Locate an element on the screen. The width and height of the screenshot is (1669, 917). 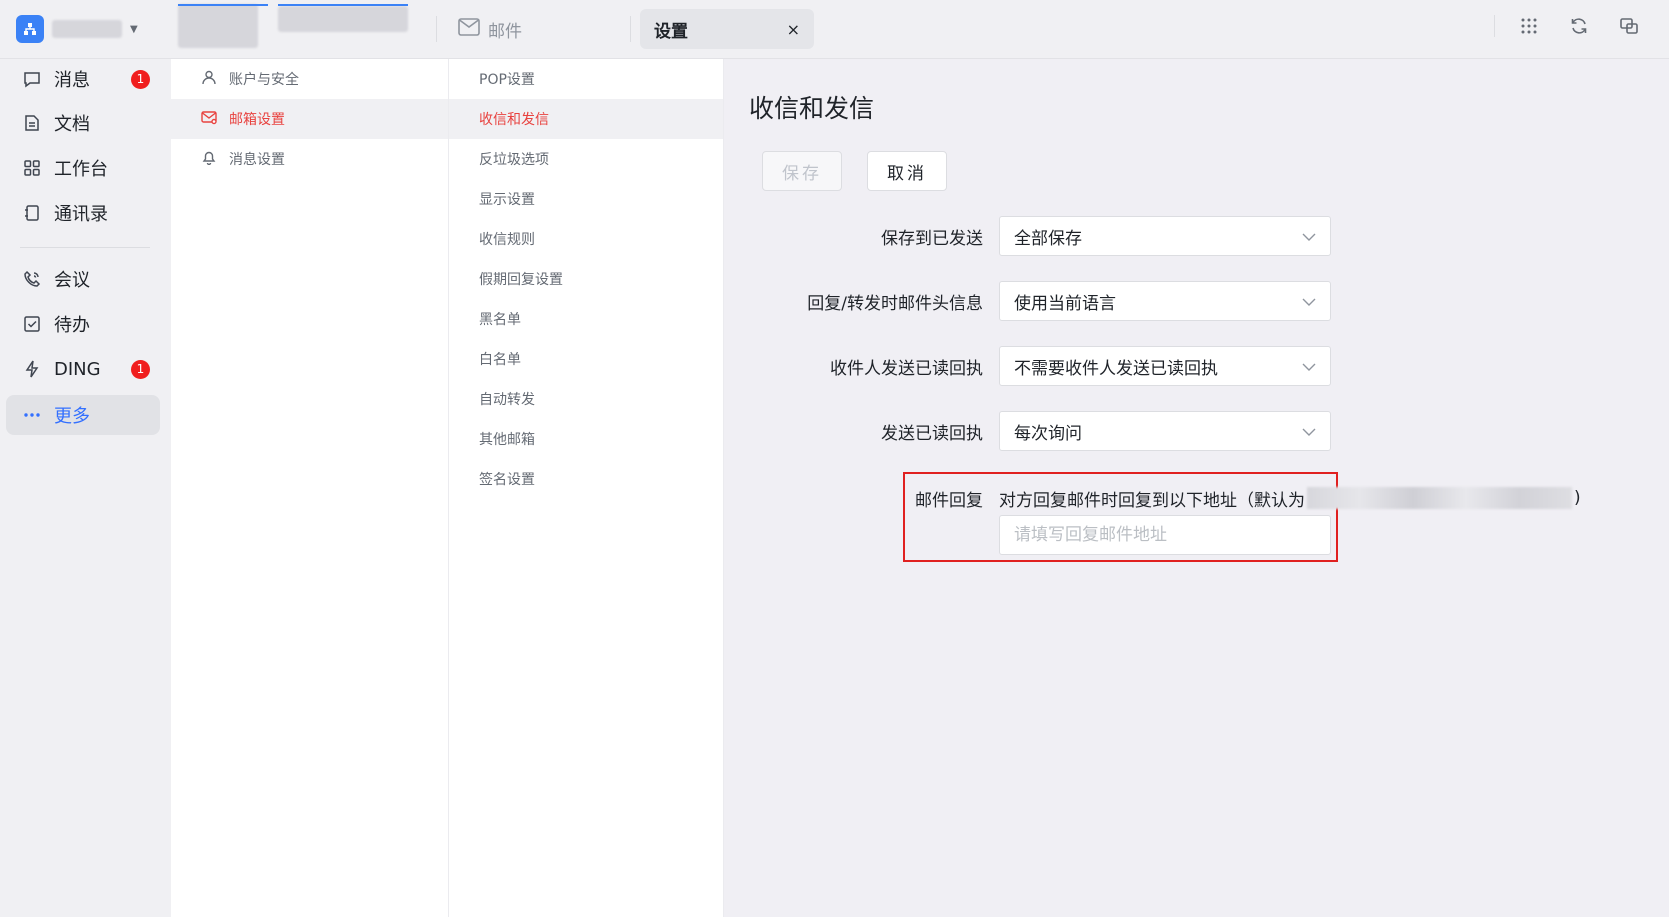
settings-item-message-settings: 消息设置 is located at coordinates (309, 159).